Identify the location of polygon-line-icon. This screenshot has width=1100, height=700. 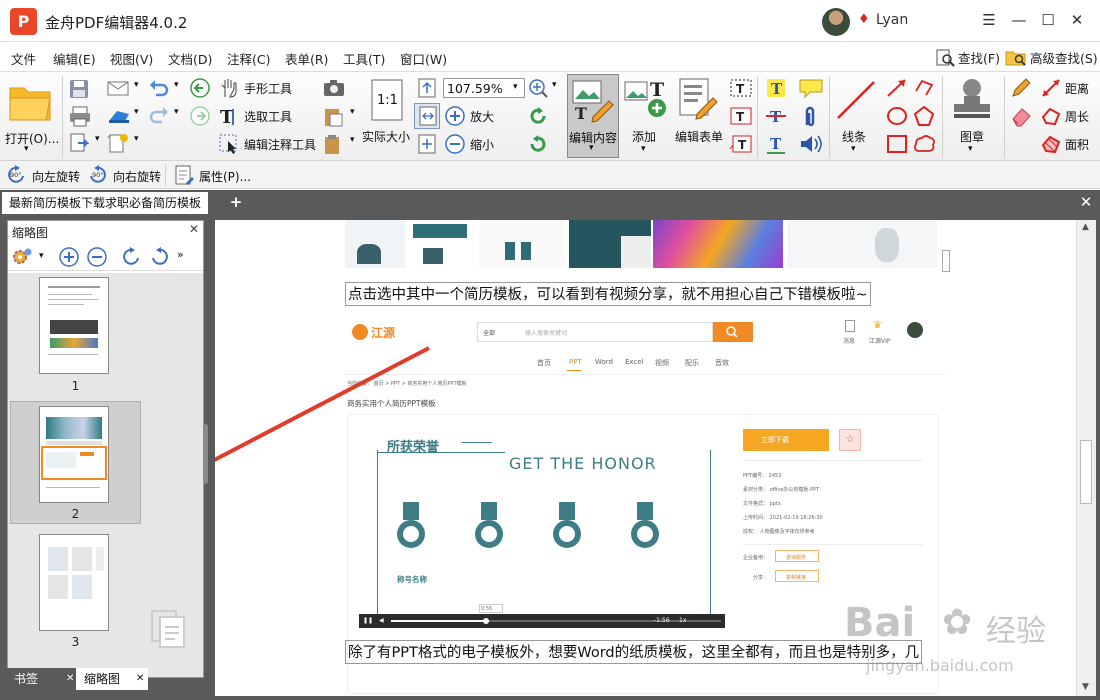
(924, 88).